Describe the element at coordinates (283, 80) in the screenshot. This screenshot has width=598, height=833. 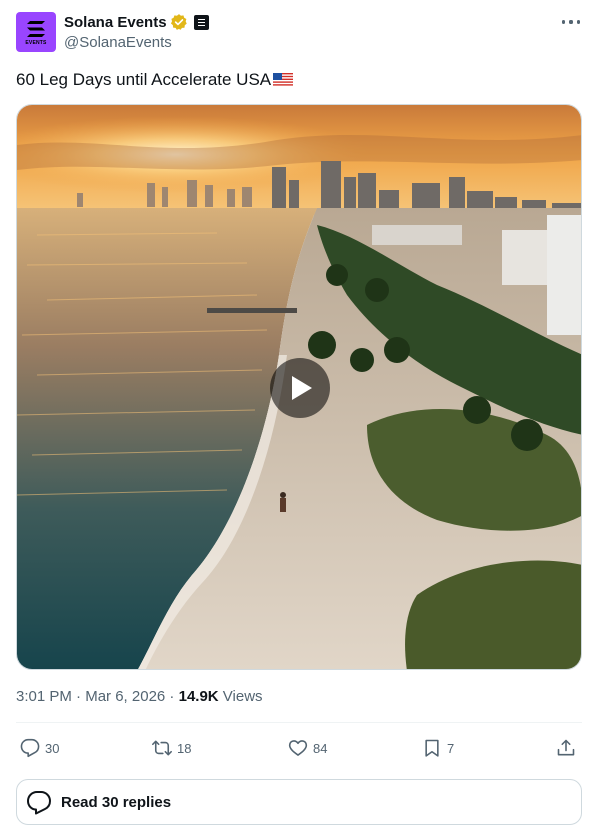
I see `us-flag-icon` at that location.